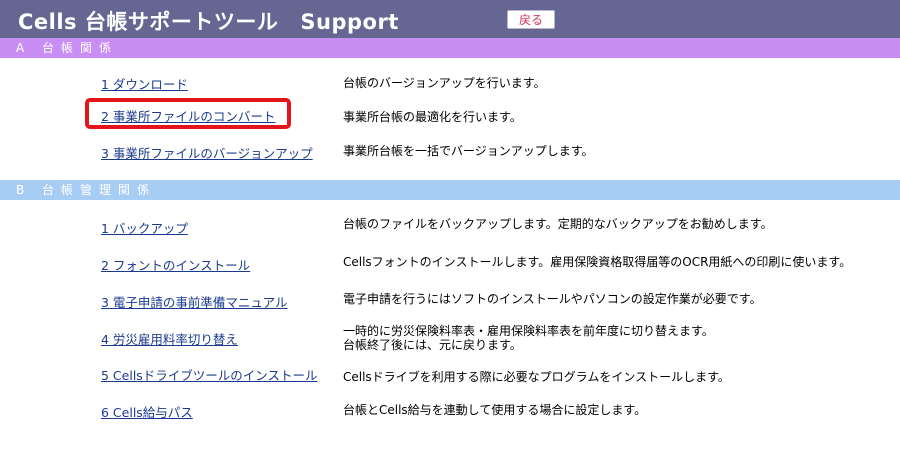 This screenshot has width=900, height=454. I want to click on link-cells-payroll-path: 6 Cells給与パス, so click(147, 411).